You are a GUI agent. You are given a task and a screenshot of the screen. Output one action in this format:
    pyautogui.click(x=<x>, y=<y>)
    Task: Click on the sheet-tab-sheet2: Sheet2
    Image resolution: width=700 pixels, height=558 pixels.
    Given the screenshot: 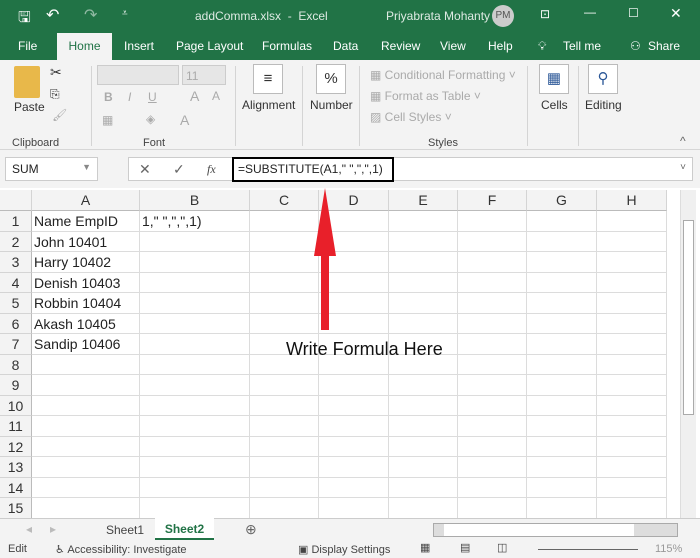 What is the action you would take?
    pyautogui.click(x=184, y=529)
    